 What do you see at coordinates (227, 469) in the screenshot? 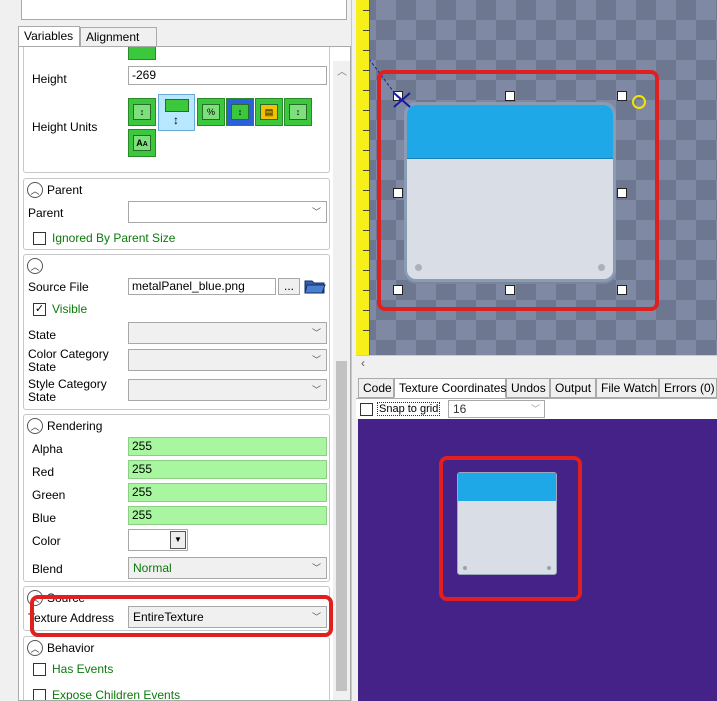
I see `red-input: 255` at bounding box center [227, 469].